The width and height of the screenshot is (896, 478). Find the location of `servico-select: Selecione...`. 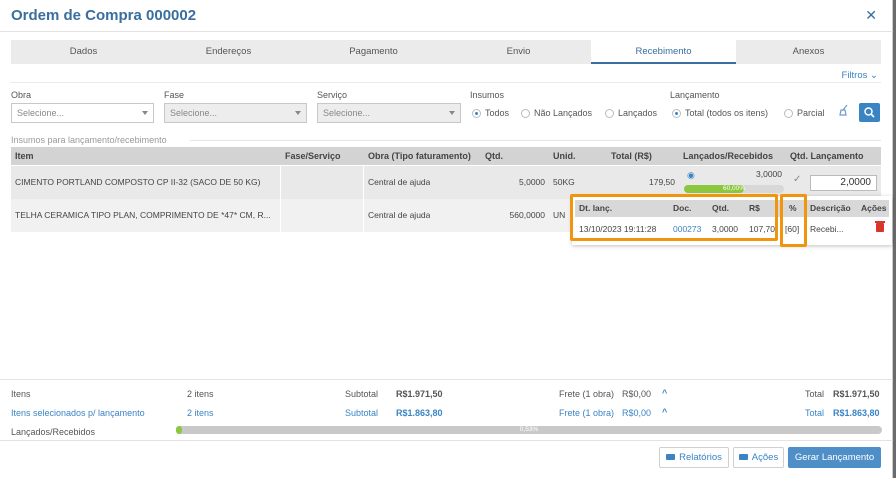

servico-select: Selecione... is located at coordinates (389, 113).